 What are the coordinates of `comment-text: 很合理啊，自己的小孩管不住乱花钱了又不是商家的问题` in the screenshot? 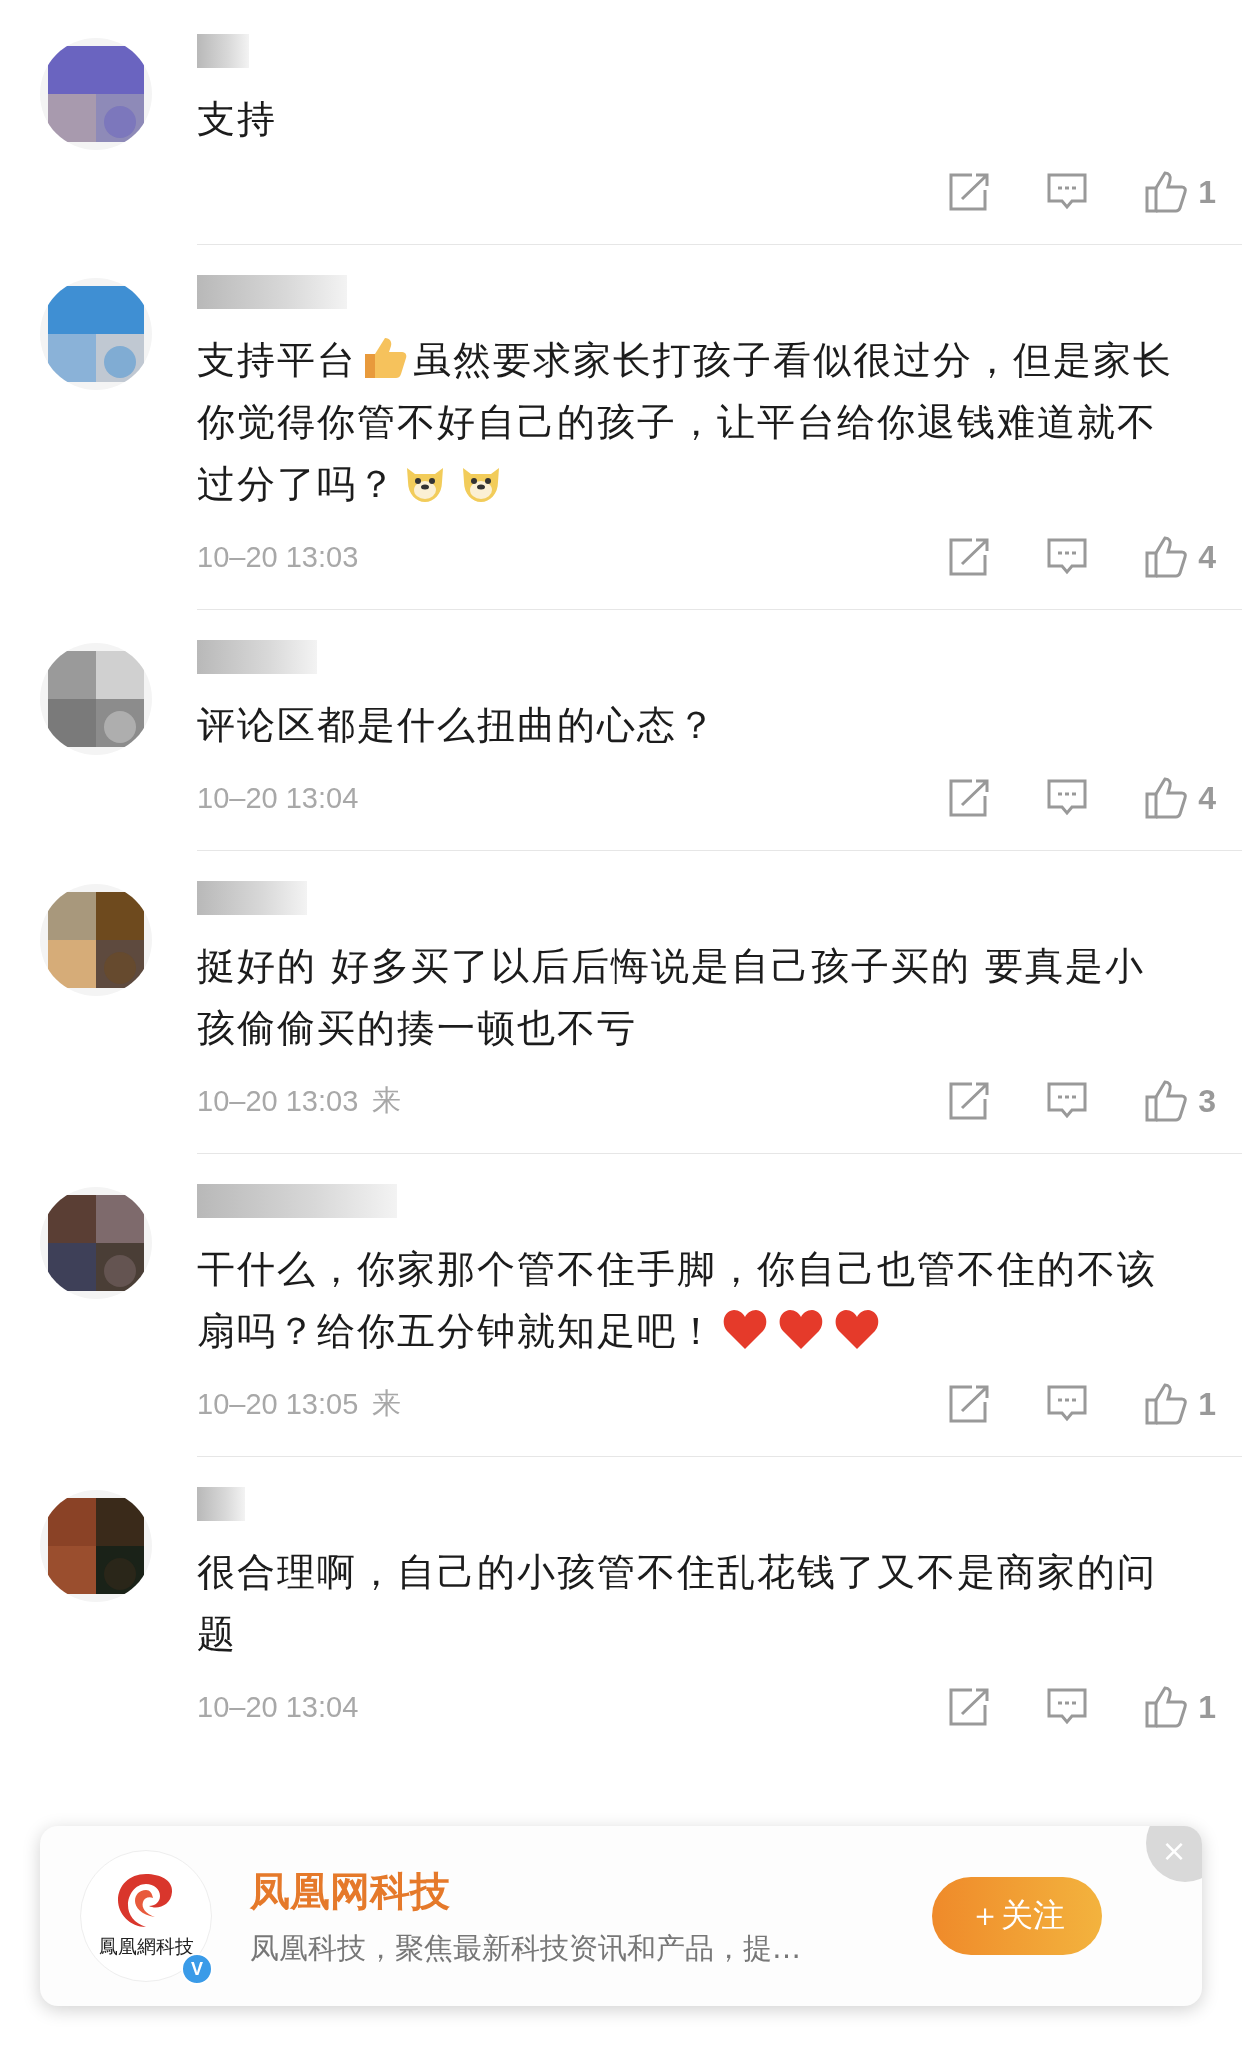 It's located at (677, 1603).